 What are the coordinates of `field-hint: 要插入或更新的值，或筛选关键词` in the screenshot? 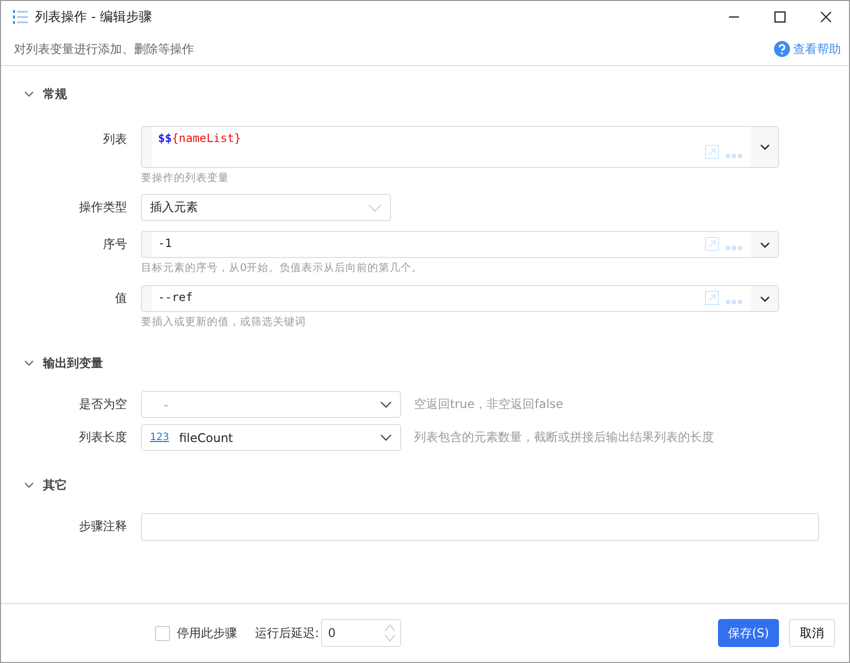 It's located at (224, 322).